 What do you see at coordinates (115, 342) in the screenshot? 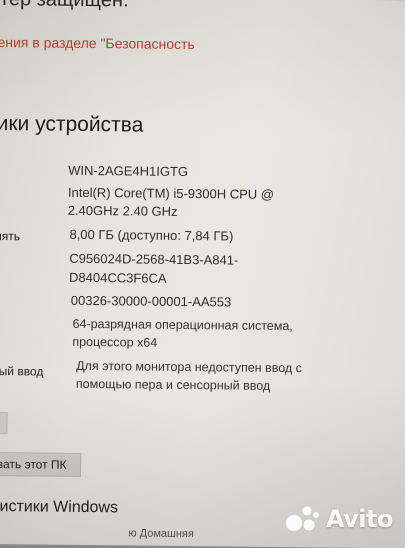
I see `system-type-value-line2: процессор x64` at bounding box center [115, 342].